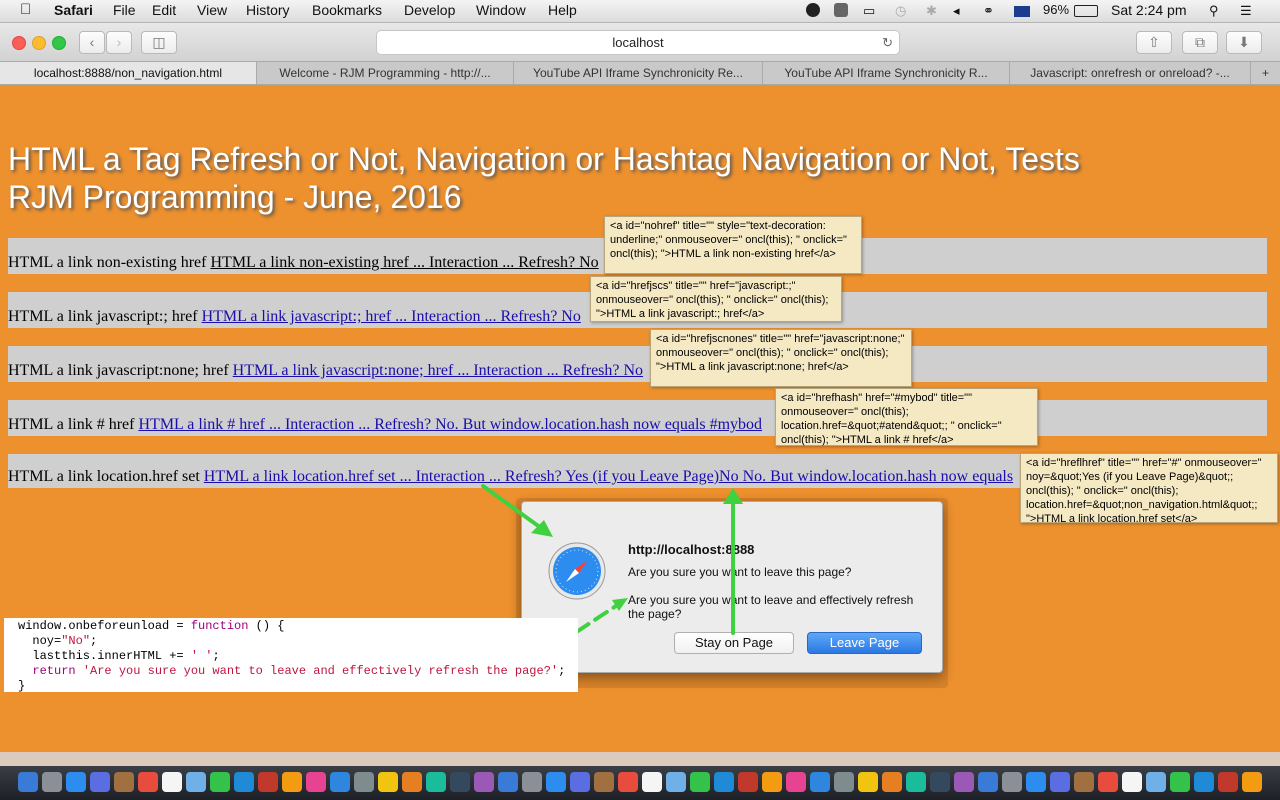 The width and height of the screenshot is (1280, 800). What do you see at coordinates (128, 73) in the screenshot?
I see `tab-1: localhost:8888/non_navigation.html` at bounding box center [128, 73].